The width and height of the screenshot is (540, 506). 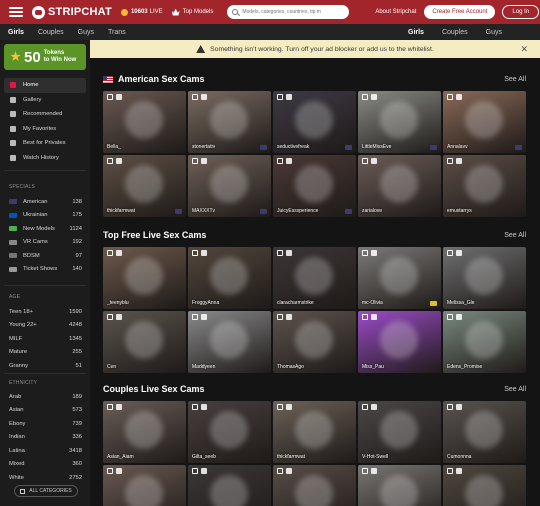 What do you see at coordinates (484, 186) in the screenshot?
I see `model-tile: emustarrys` at bounding box center [484, 186].